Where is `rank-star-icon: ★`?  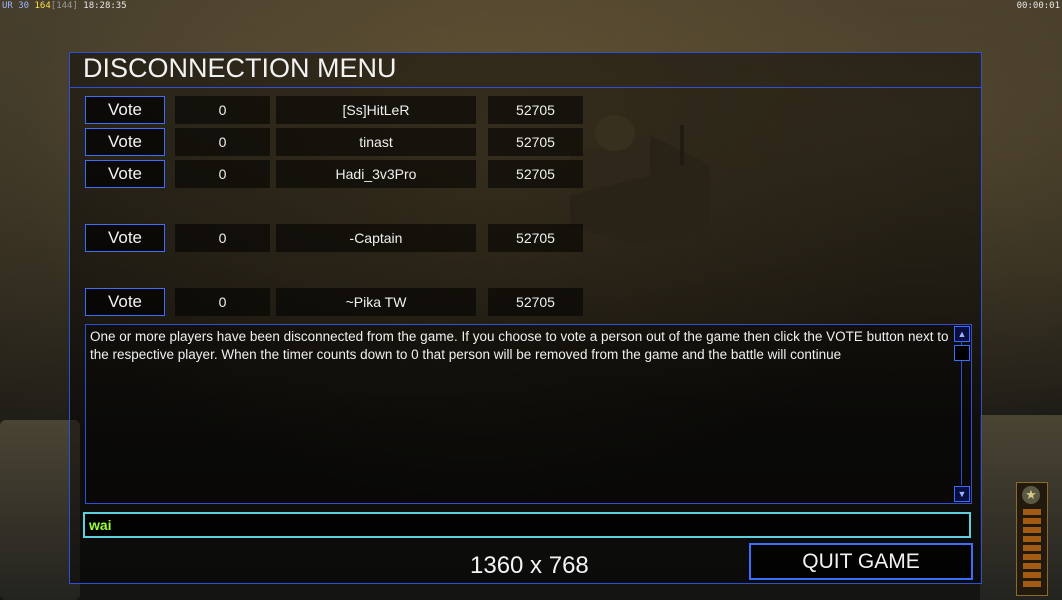 rank-star-icon: ★ is located at coordinates (1031, 495).